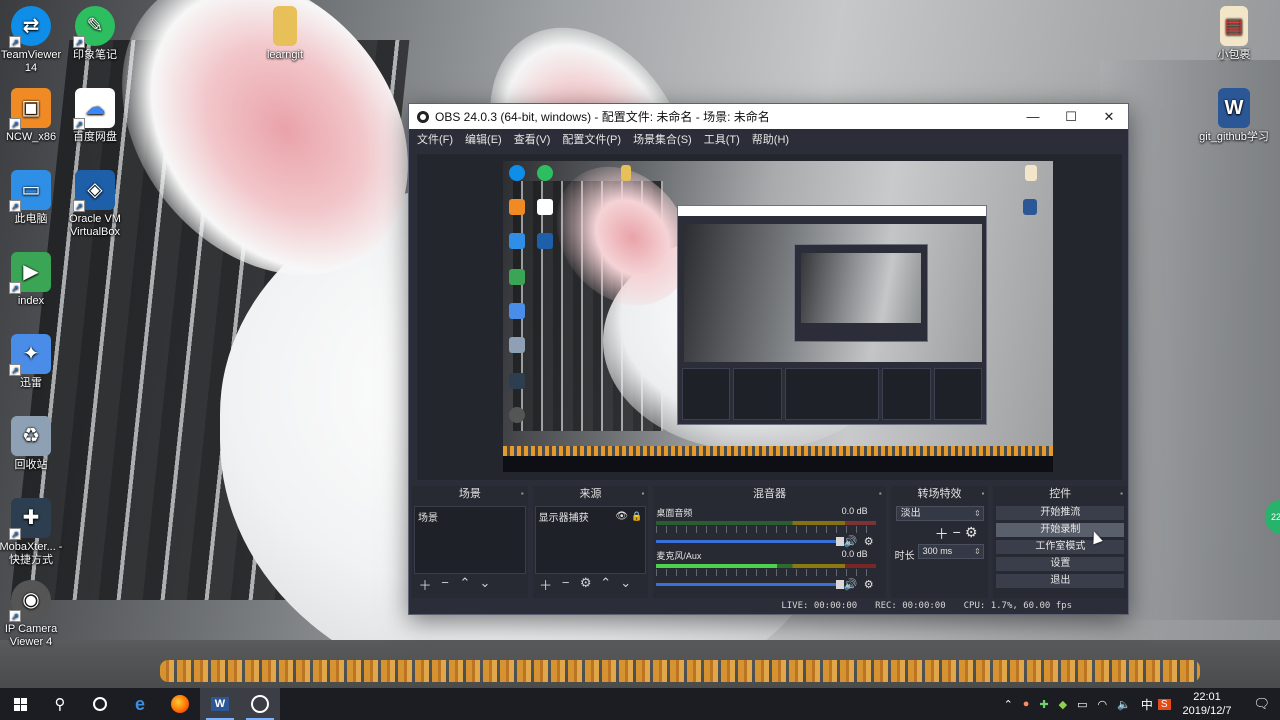 The image size is (1280, 720). What do you see at coordinates (1082, 704) in the screenshot?
I see `battery-icon: ▭` at bounding box center [1082, 704].